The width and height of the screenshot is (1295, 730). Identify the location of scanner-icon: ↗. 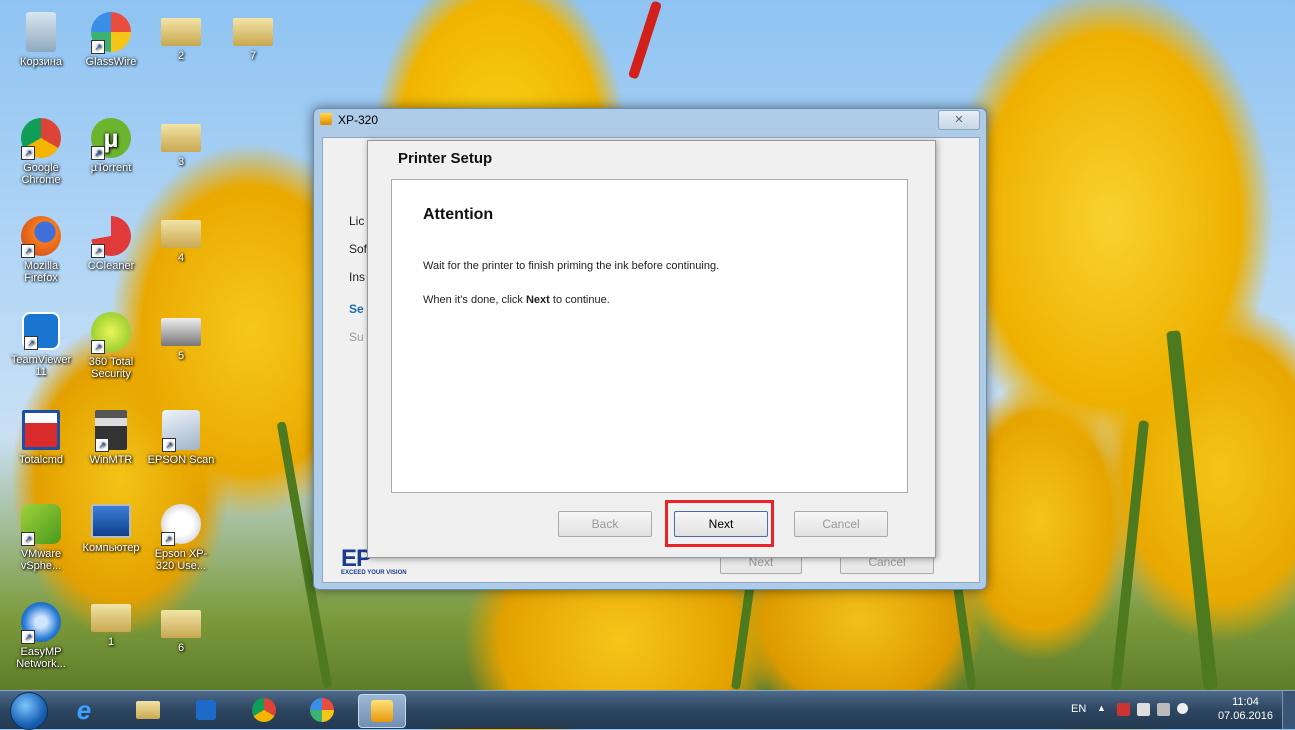
(181, 431).